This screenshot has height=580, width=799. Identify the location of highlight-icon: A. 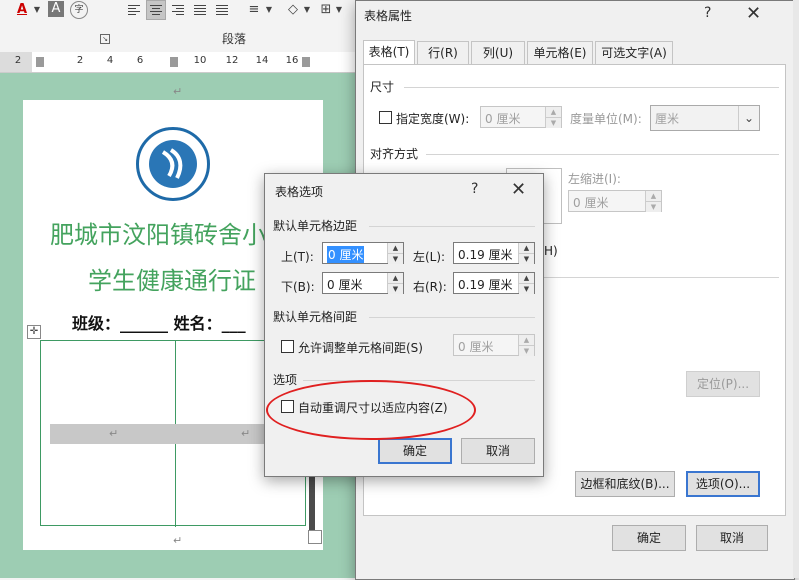
(56, 9).